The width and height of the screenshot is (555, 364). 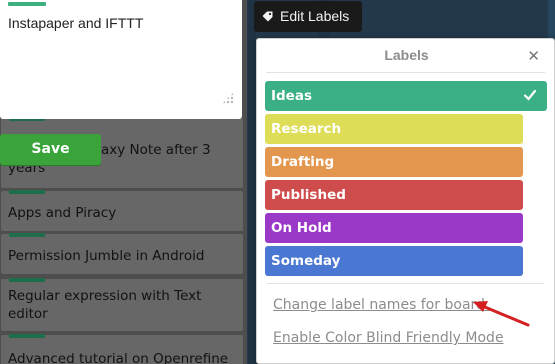 I want to click on card-edit-textarea: Instapaper and IFTTT, so click(x=121, y=59).